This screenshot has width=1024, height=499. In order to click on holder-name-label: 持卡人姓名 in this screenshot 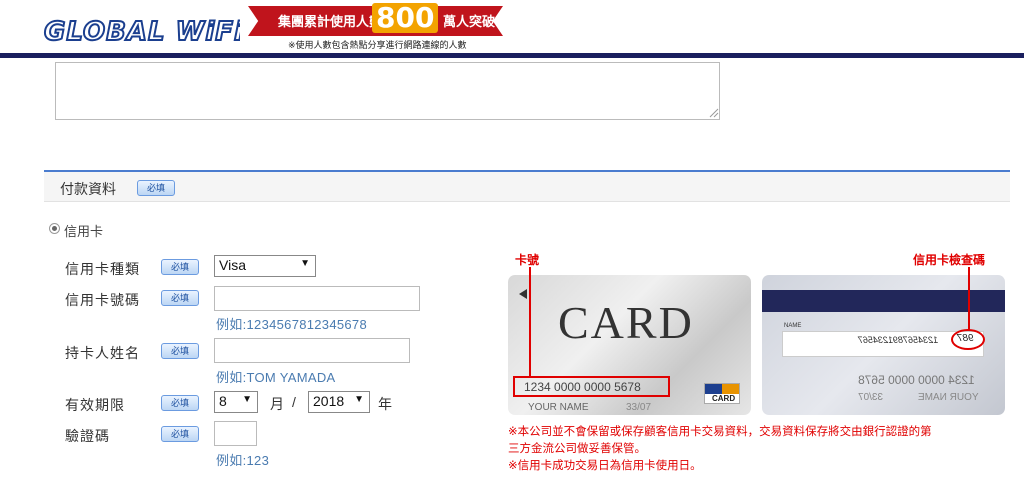, I will do `click(102, 353)`.